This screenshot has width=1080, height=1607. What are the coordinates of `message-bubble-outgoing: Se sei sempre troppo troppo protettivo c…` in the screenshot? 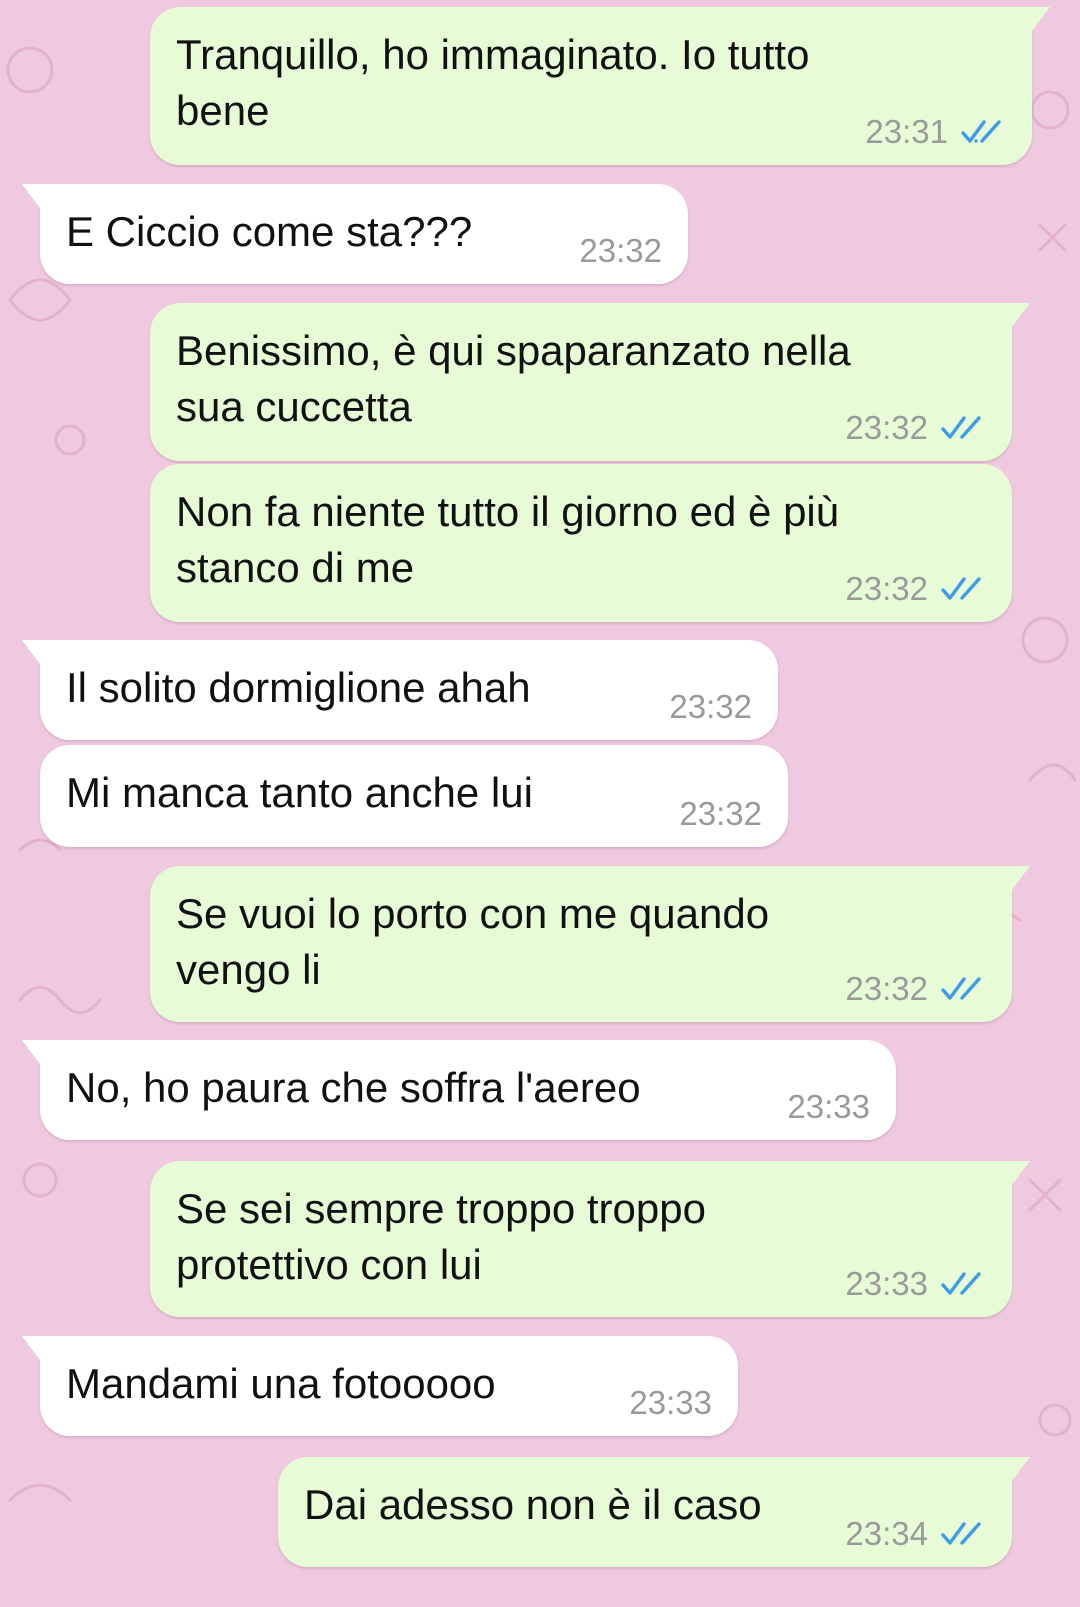 It's located at (590, 1239).